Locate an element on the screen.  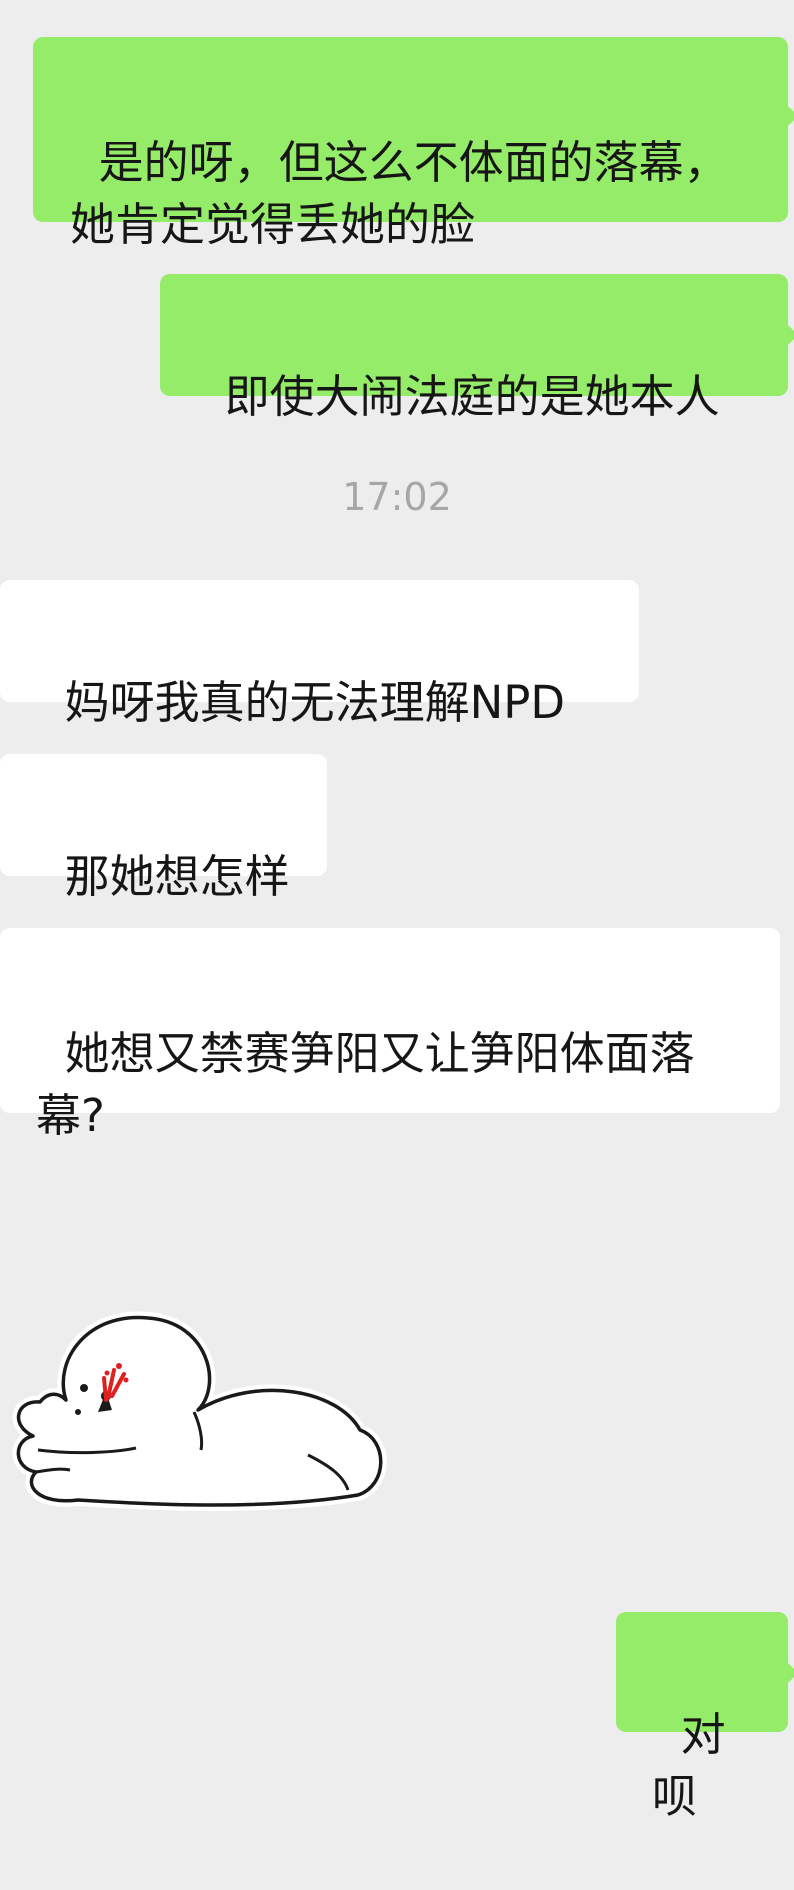
message-bubble-sent: 是的呀，但这么不体面的落幕， 她肯定觉得丢她的脸 is located at coordinates (413, 144).